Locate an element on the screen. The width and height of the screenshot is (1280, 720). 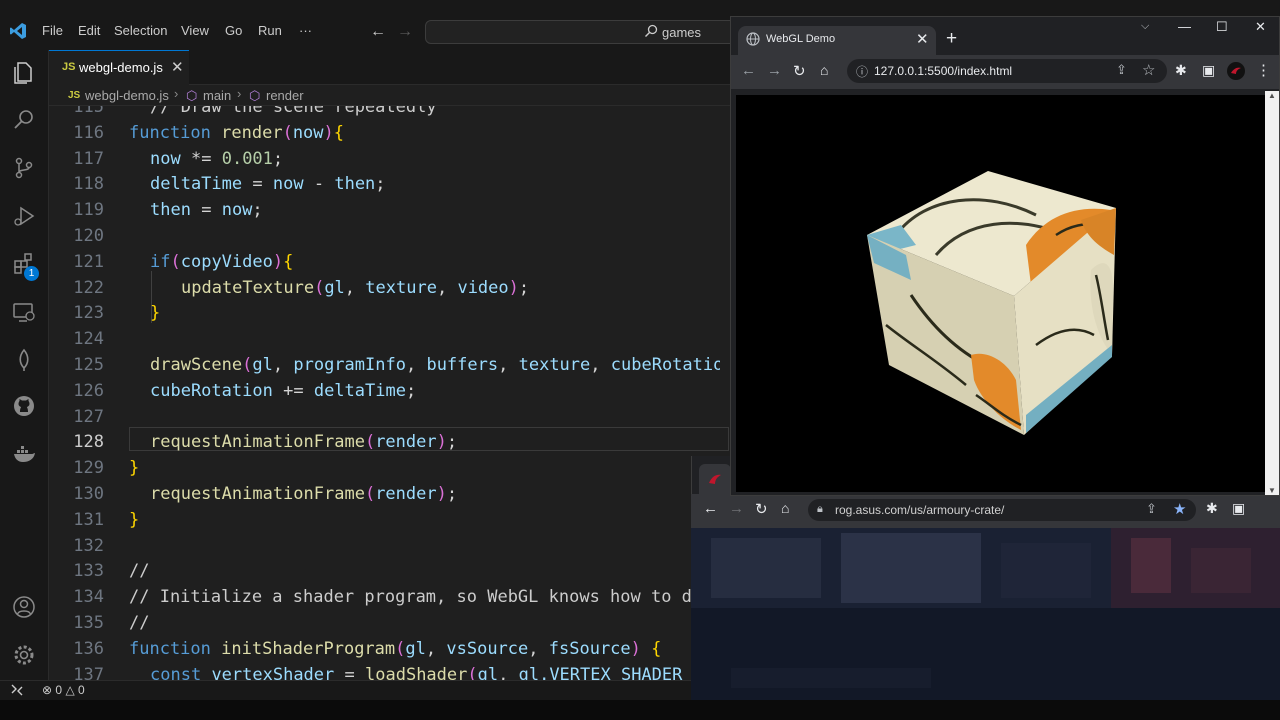
breadcrumb-file: webgl-demo.js is located at coordinates (127, 95).